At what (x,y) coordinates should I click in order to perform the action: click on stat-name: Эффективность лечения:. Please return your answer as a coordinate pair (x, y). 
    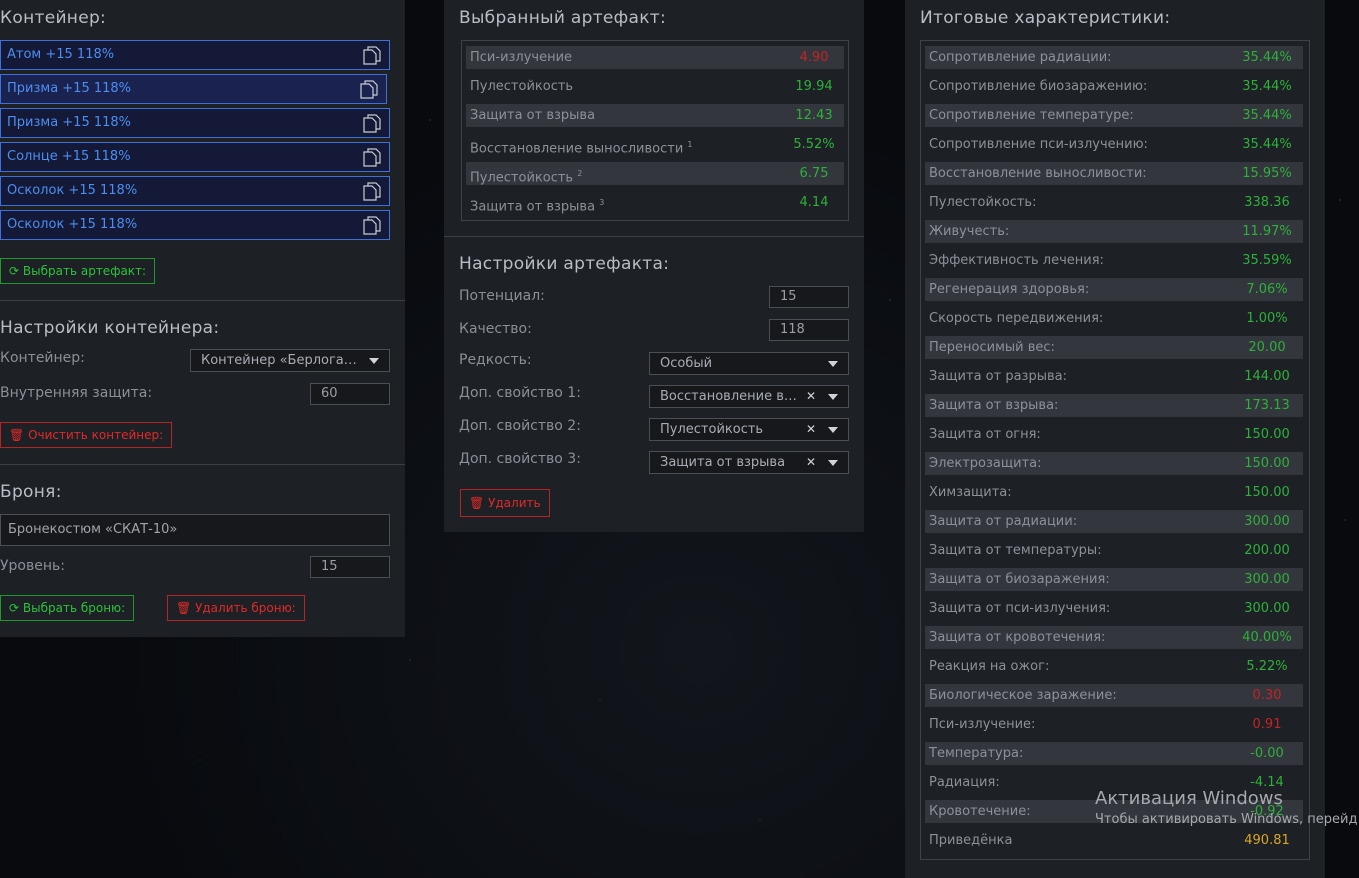
    Looking at the image, I should click on (1016, 260).